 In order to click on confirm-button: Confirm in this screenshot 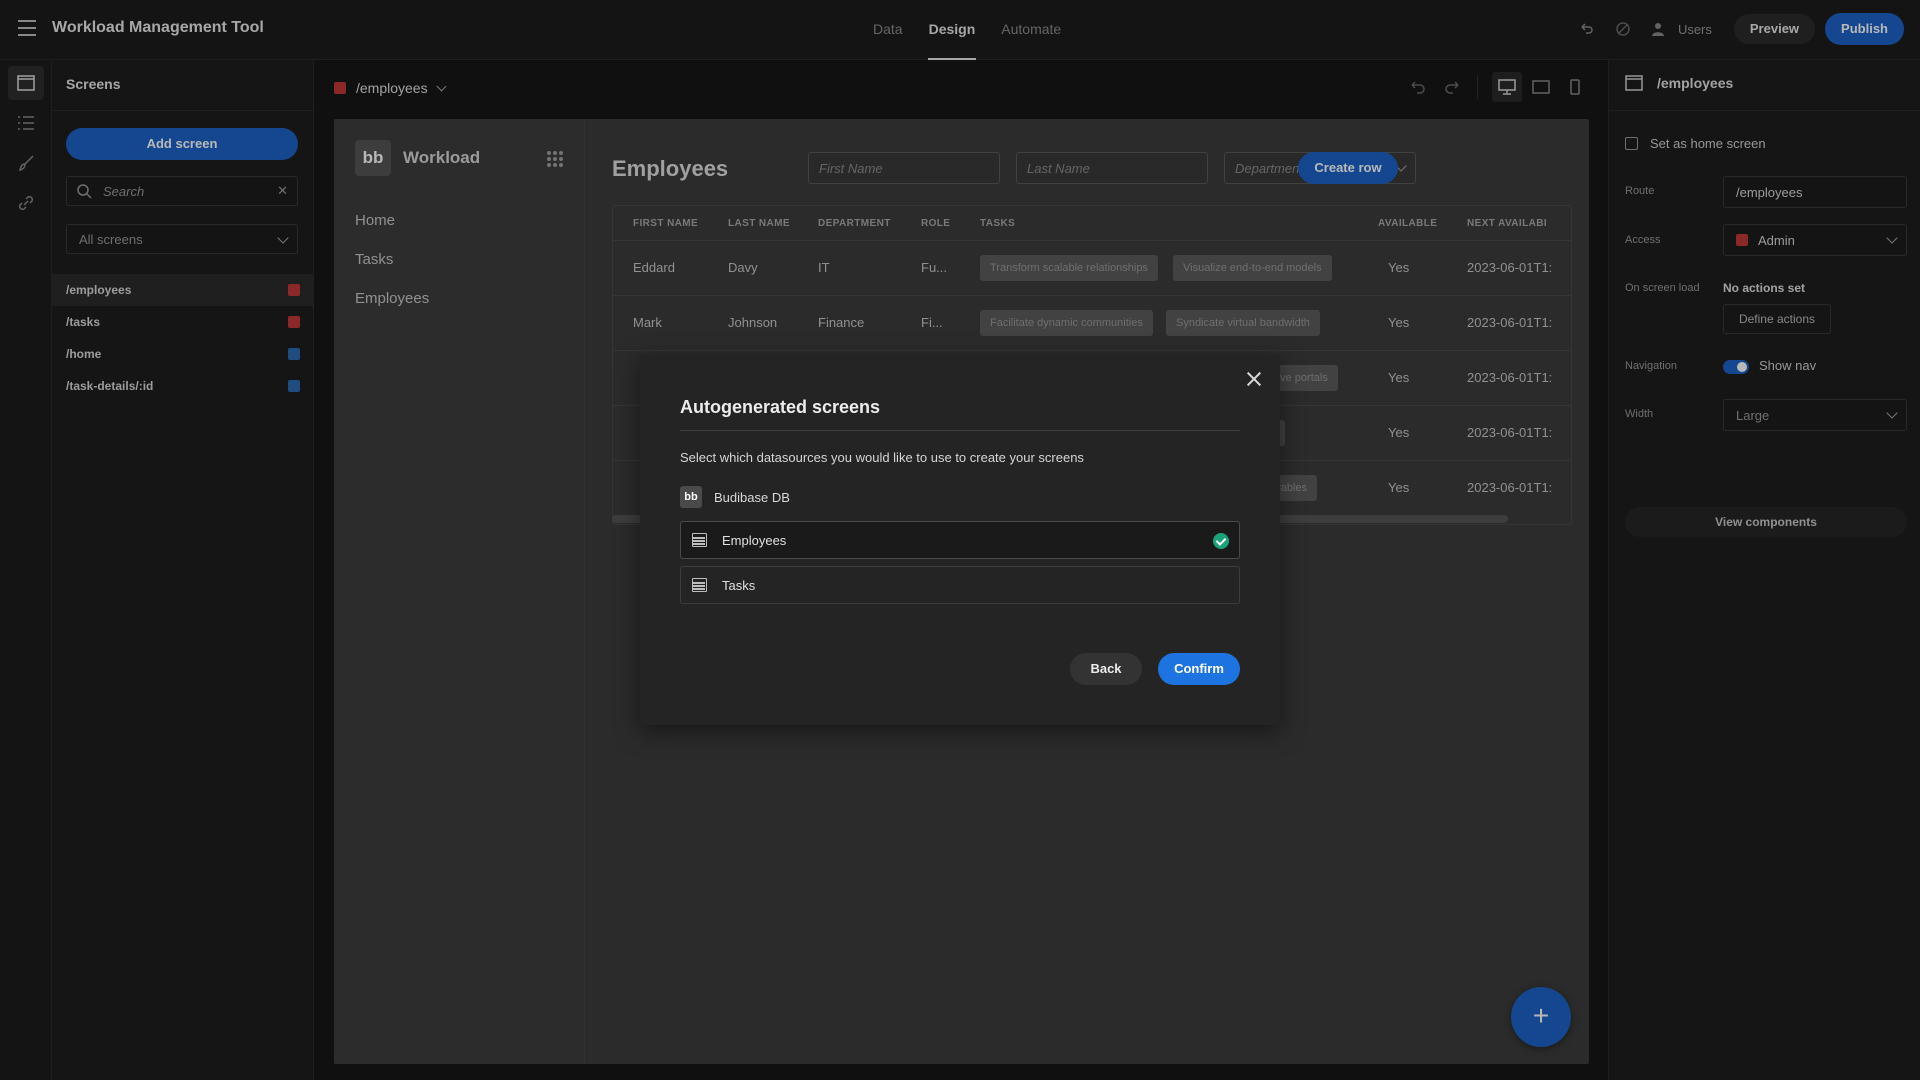, I will do `click(1199, 669)`.